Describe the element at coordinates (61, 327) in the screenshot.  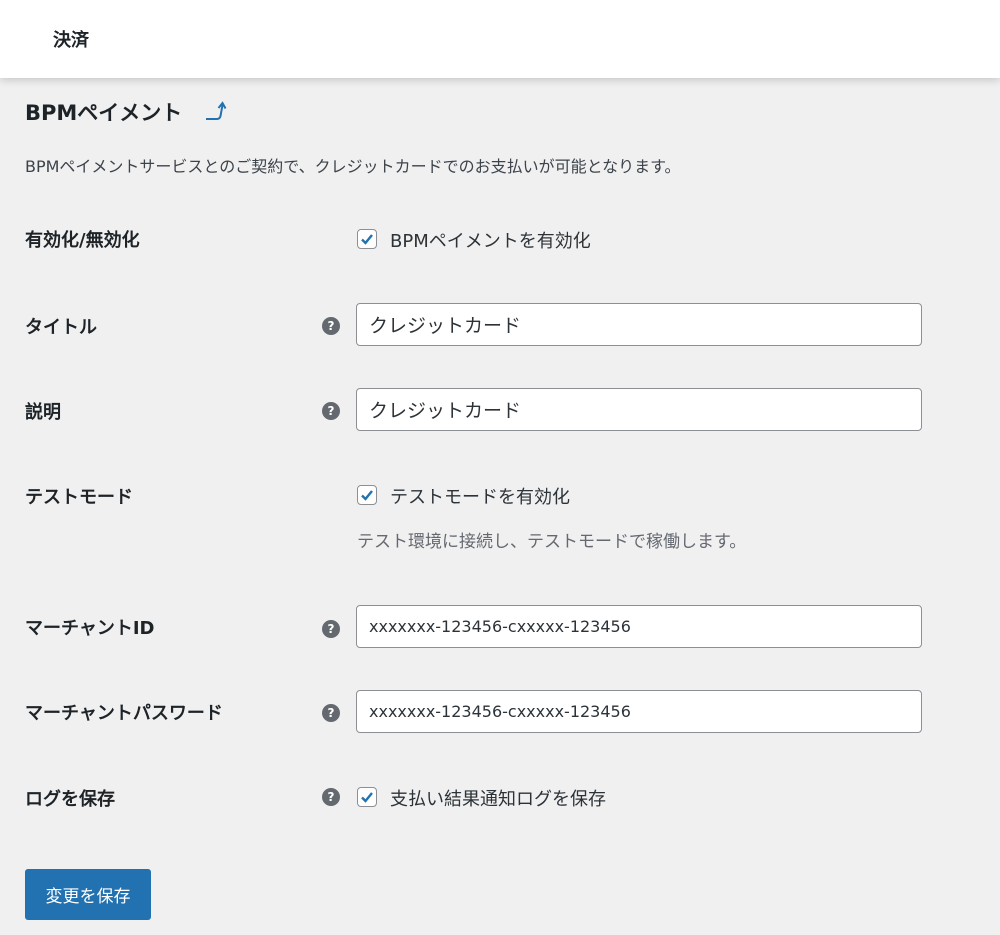
I see `title-label: タイトル` at that location.